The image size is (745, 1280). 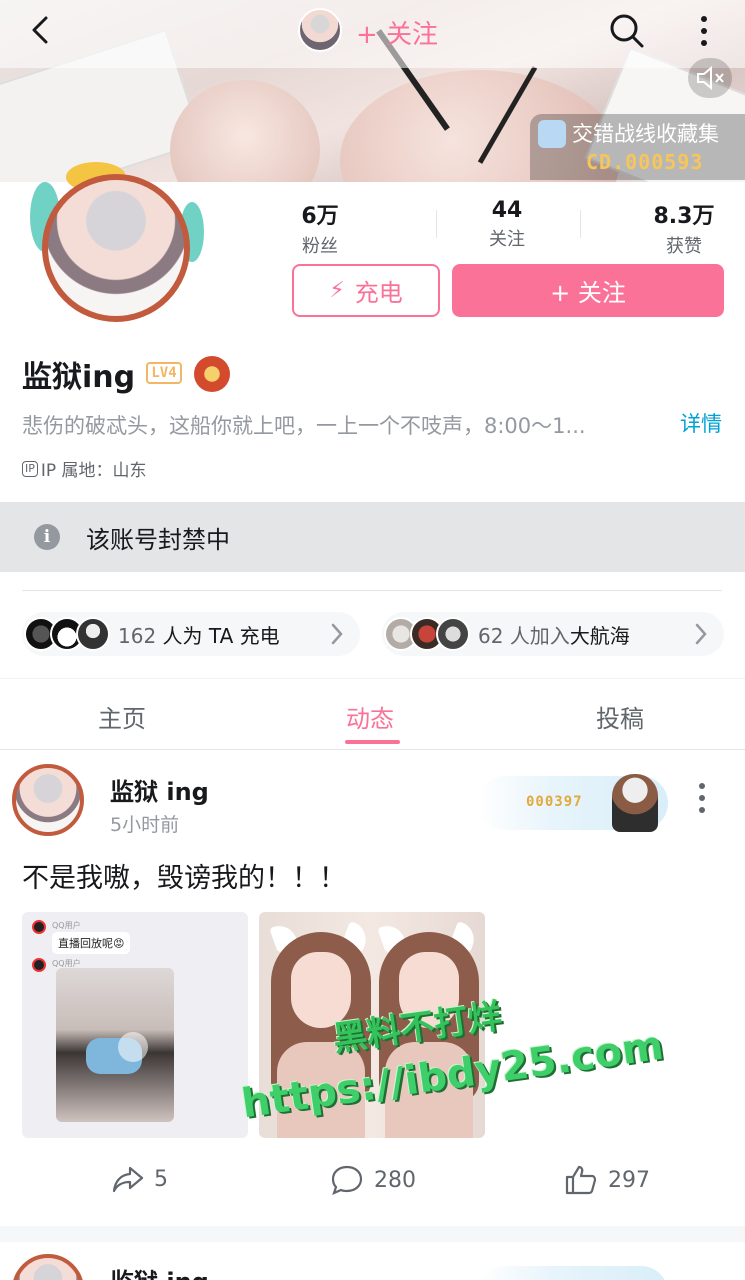 I want to click on fan-card-badge, so click(x=573, y=1273).